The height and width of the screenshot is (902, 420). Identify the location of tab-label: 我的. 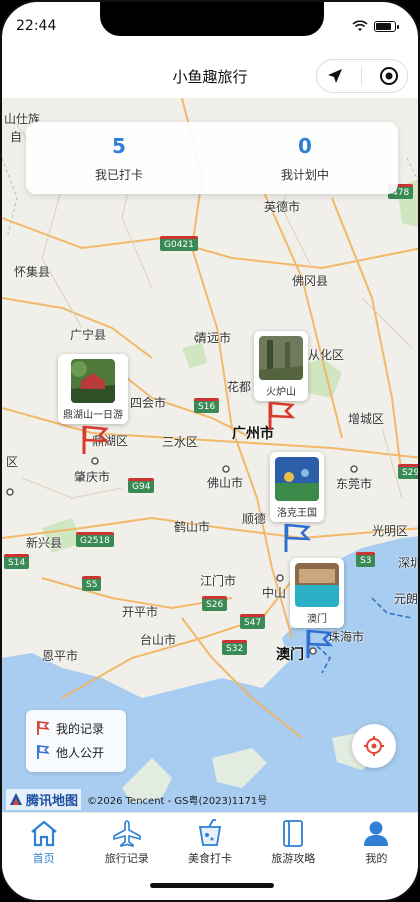
(376, 858).